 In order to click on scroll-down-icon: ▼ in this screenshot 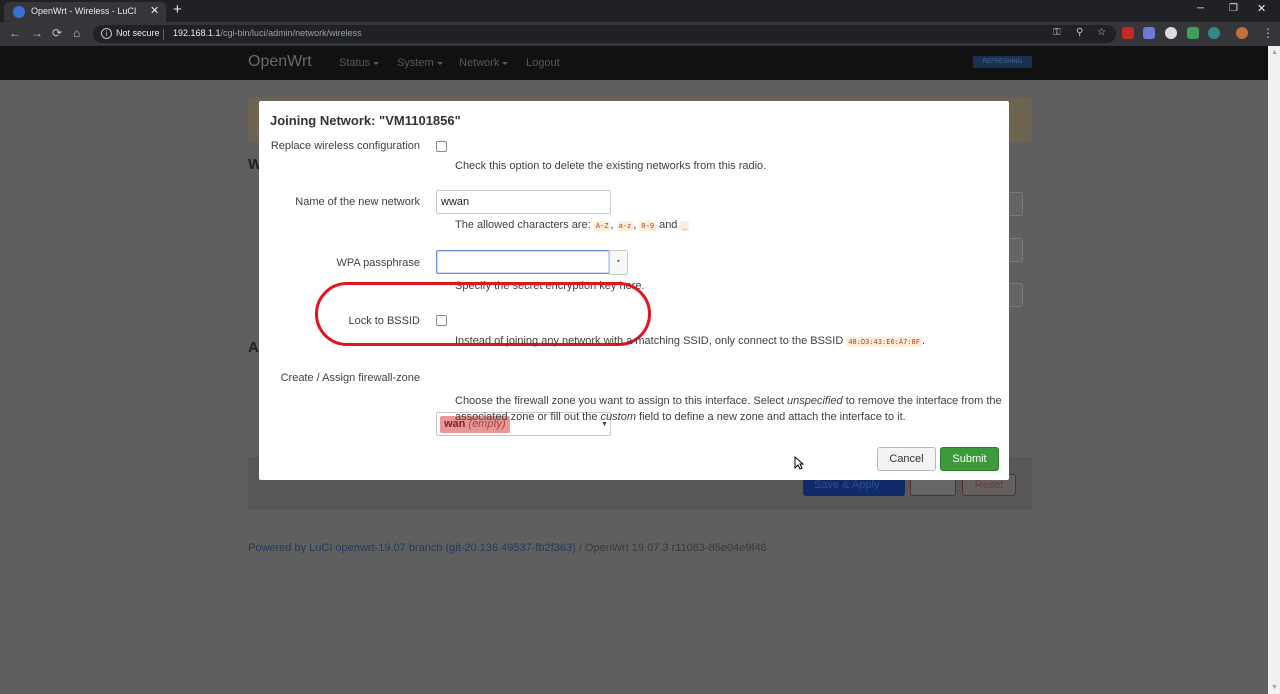, I will do `click(1274, 687)`.